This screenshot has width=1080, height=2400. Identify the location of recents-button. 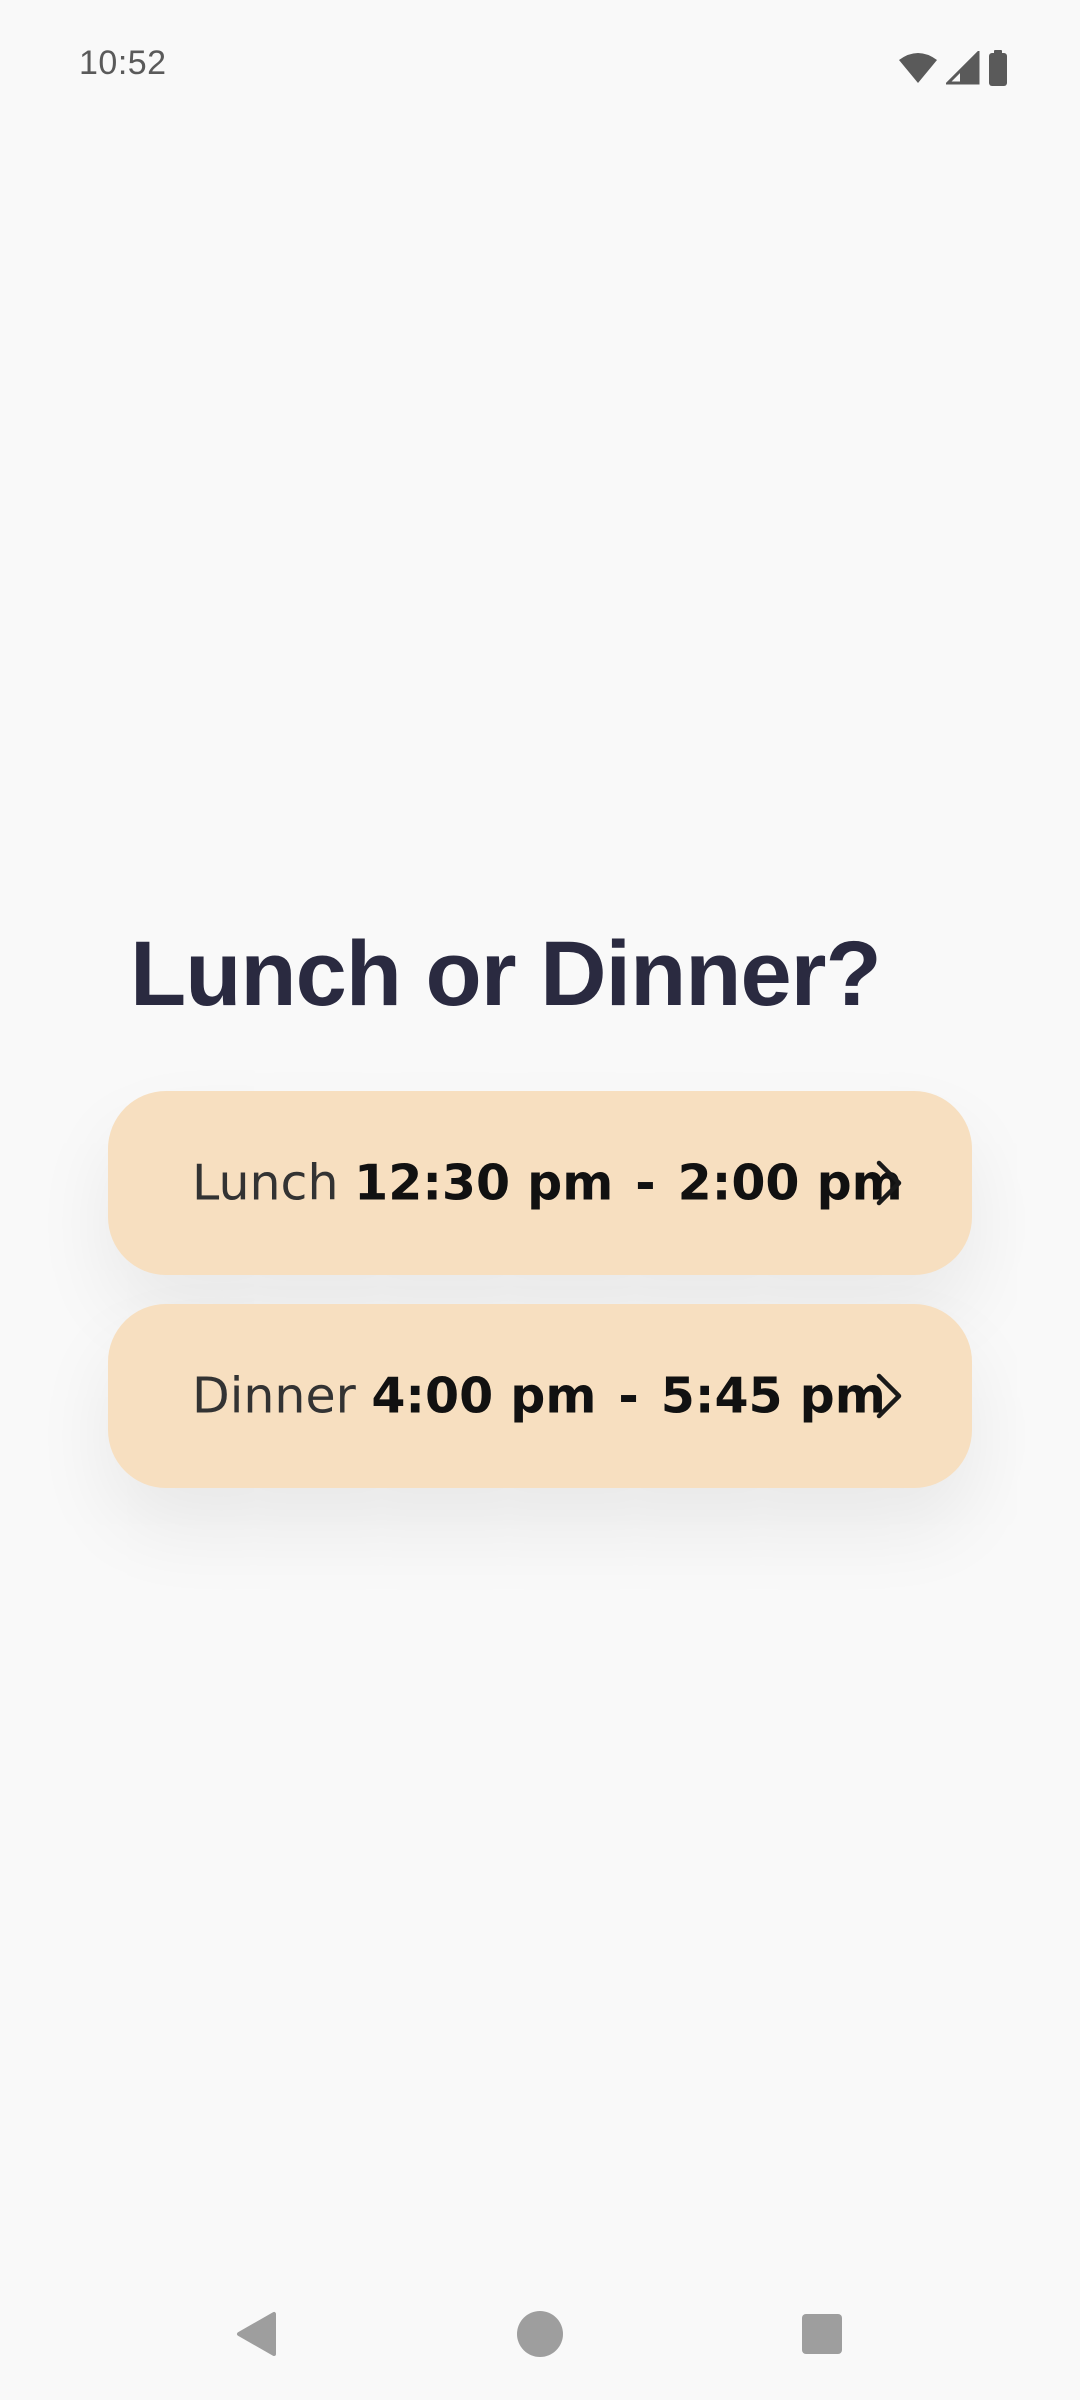
(822, 2336).